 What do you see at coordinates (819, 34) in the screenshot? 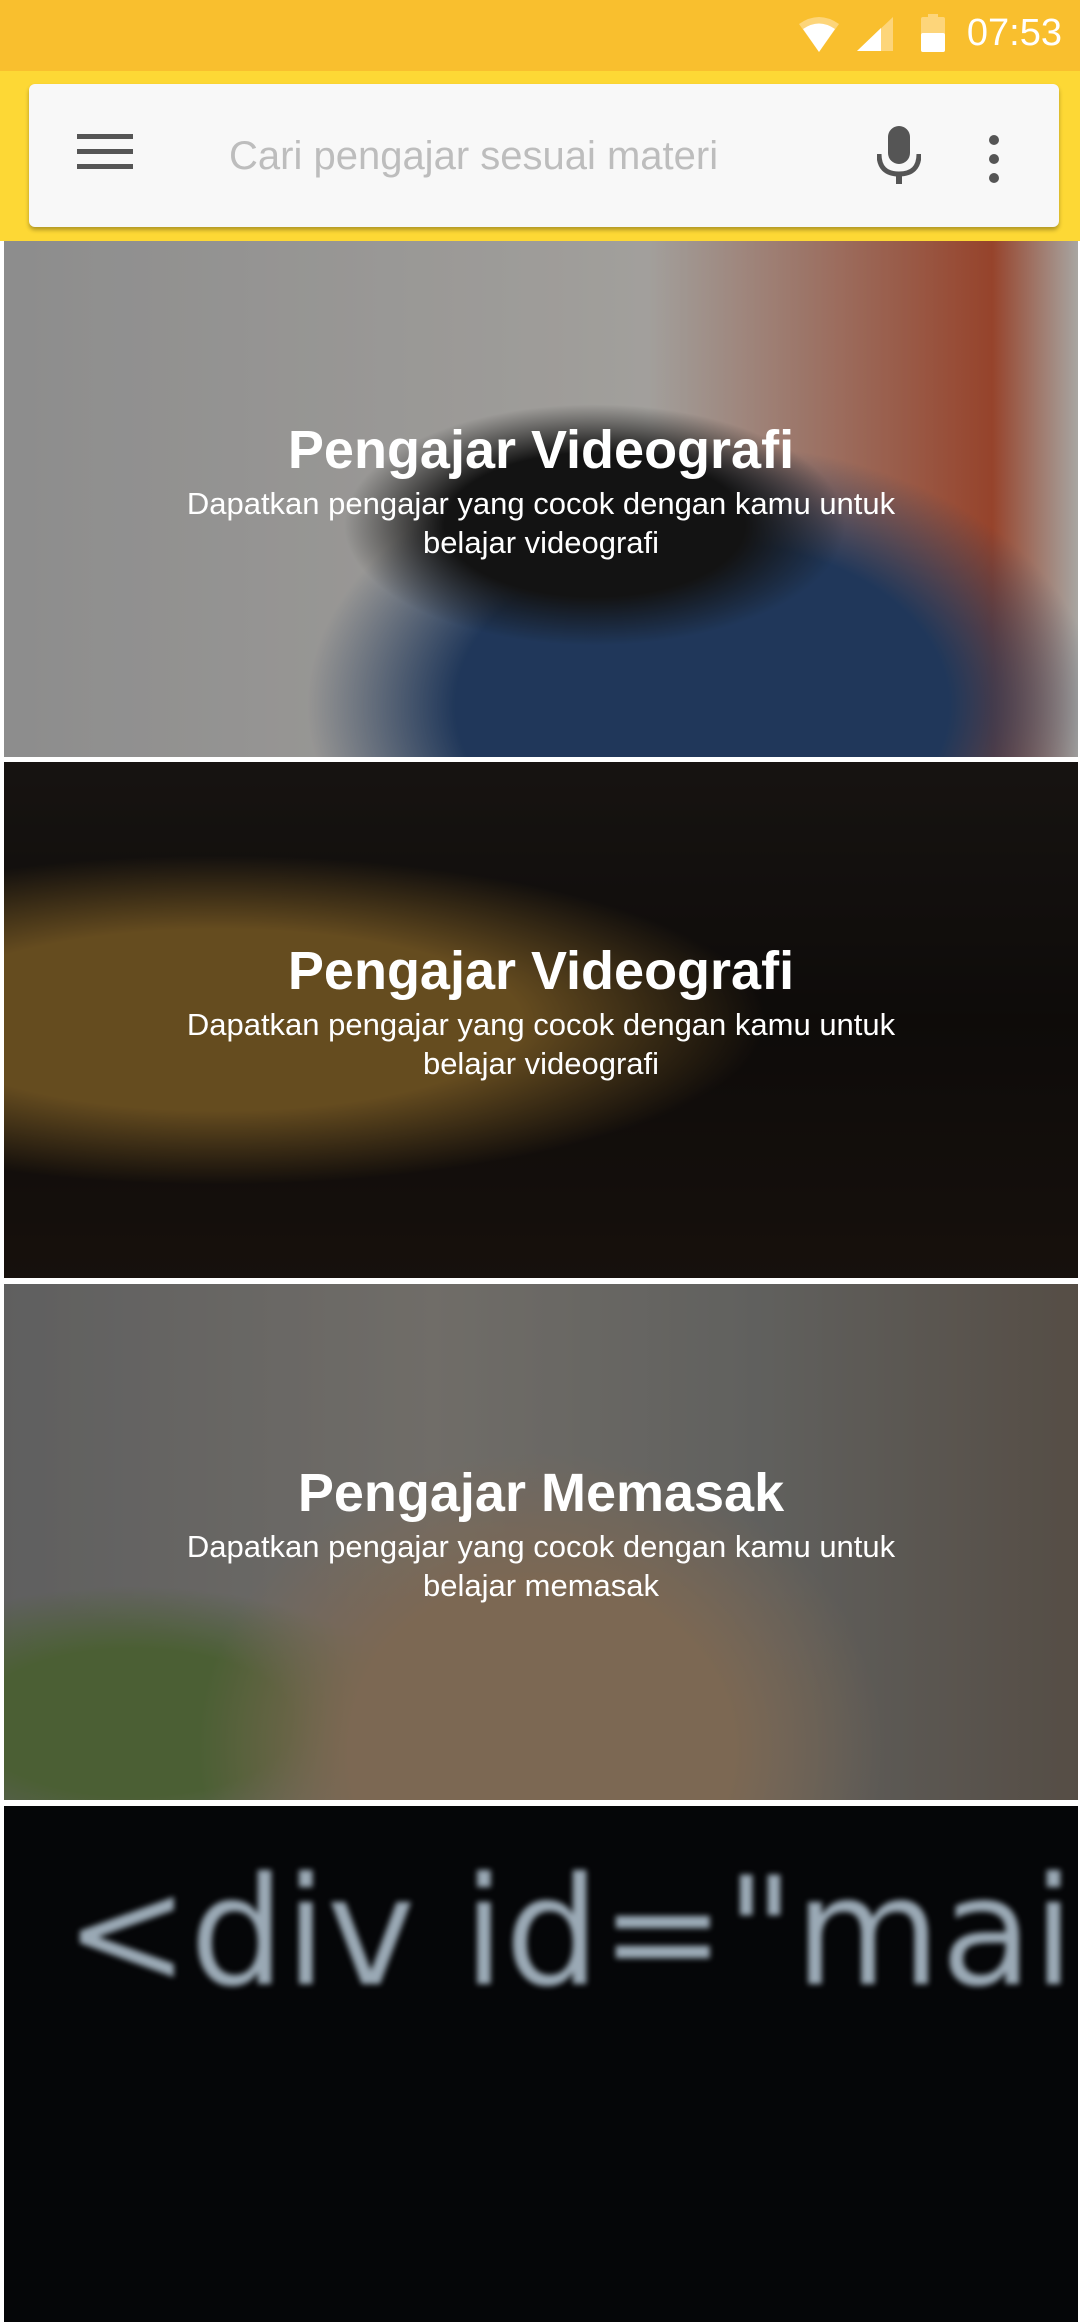
I see `wifi-icon` at bounding box center [819, 34].